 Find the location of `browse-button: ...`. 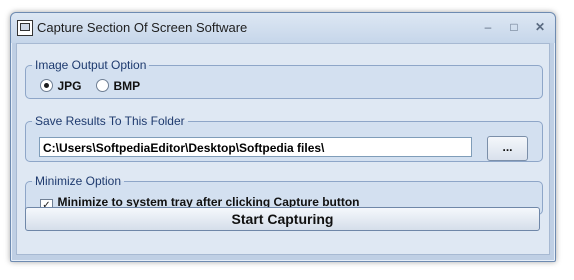

browse-button: ... is located at coordinates (507, 148).